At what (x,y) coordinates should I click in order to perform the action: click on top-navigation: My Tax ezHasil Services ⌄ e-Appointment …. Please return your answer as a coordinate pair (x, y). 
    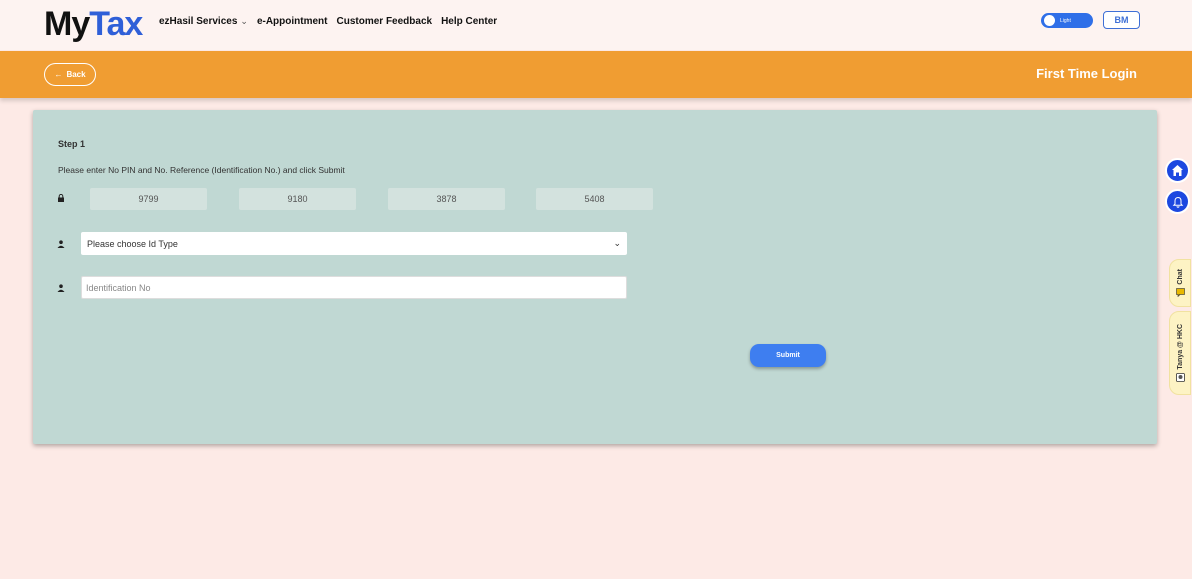
    Looking at the image, I should click on (596, 25).